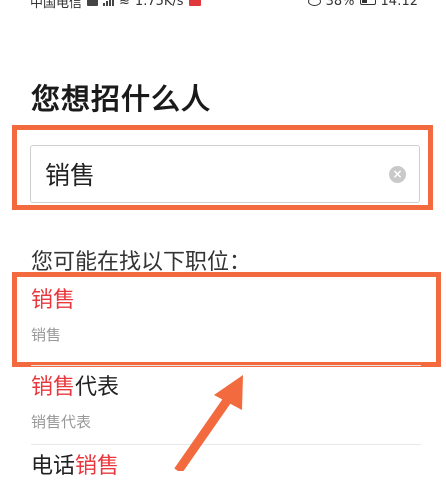 The image size is (446, 482). Describe the element at coordinates (121, 99) in the screenshot. I see `page-title: 您想招什么人` at that location.